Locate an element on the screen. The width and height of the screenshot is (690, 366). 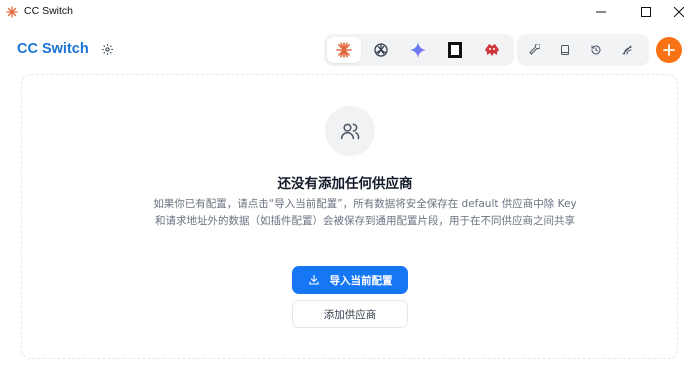
empty-state-title: 还没有添加任何供应商 is located at coordinates (345, 184).